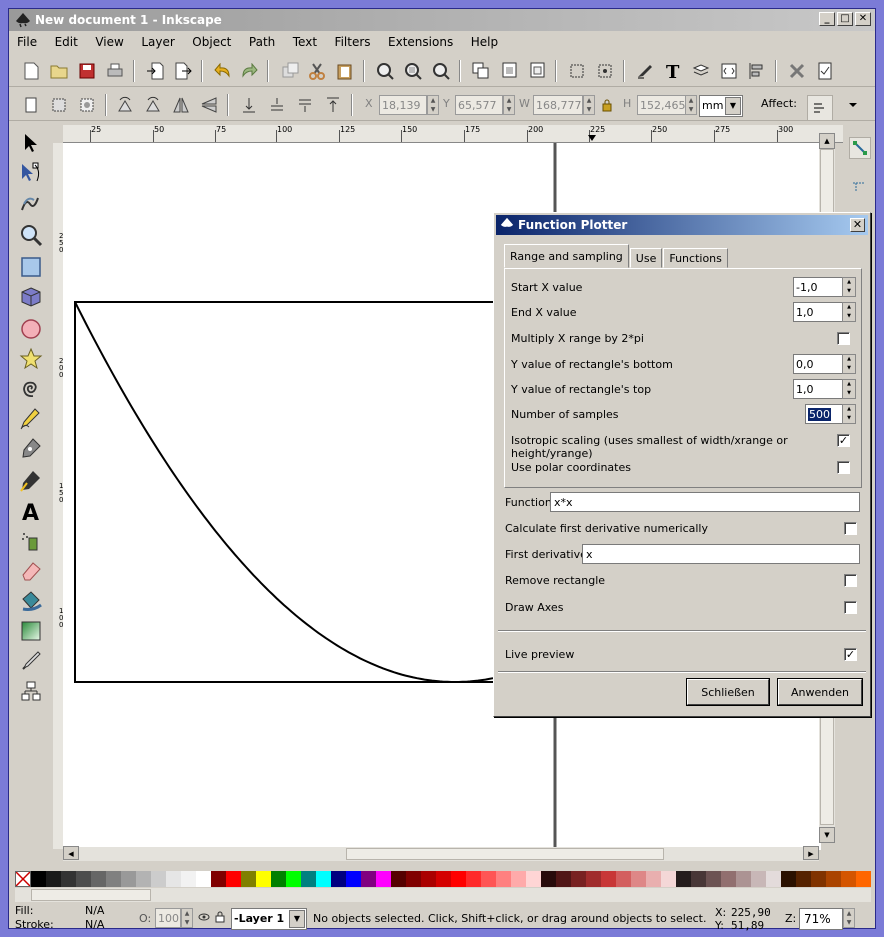  I want to click on spray-tool-icon, so click(31, 541).